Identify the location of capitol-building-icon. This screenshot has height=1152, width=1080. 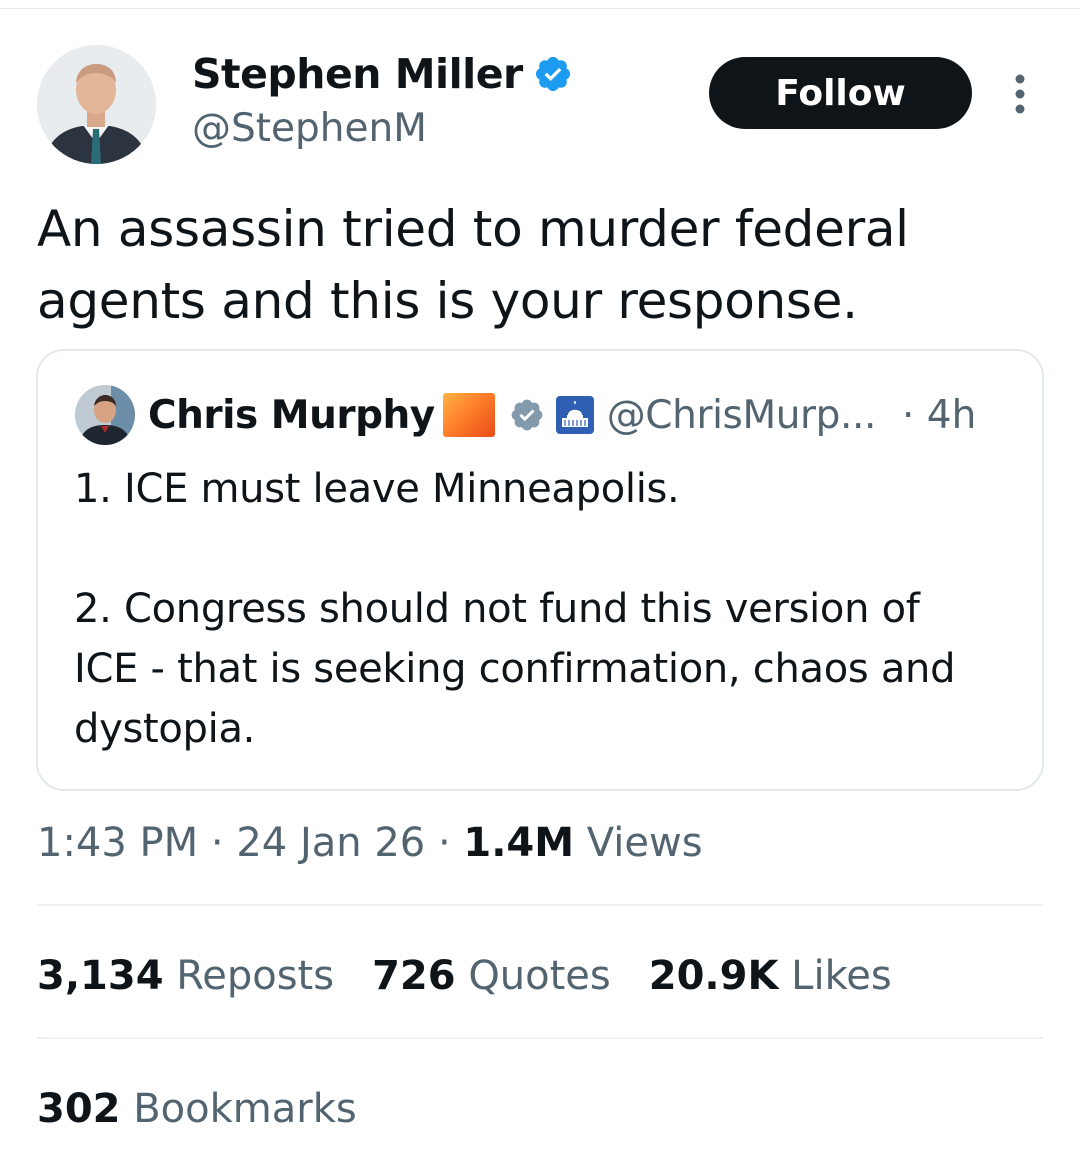
(574, 415).